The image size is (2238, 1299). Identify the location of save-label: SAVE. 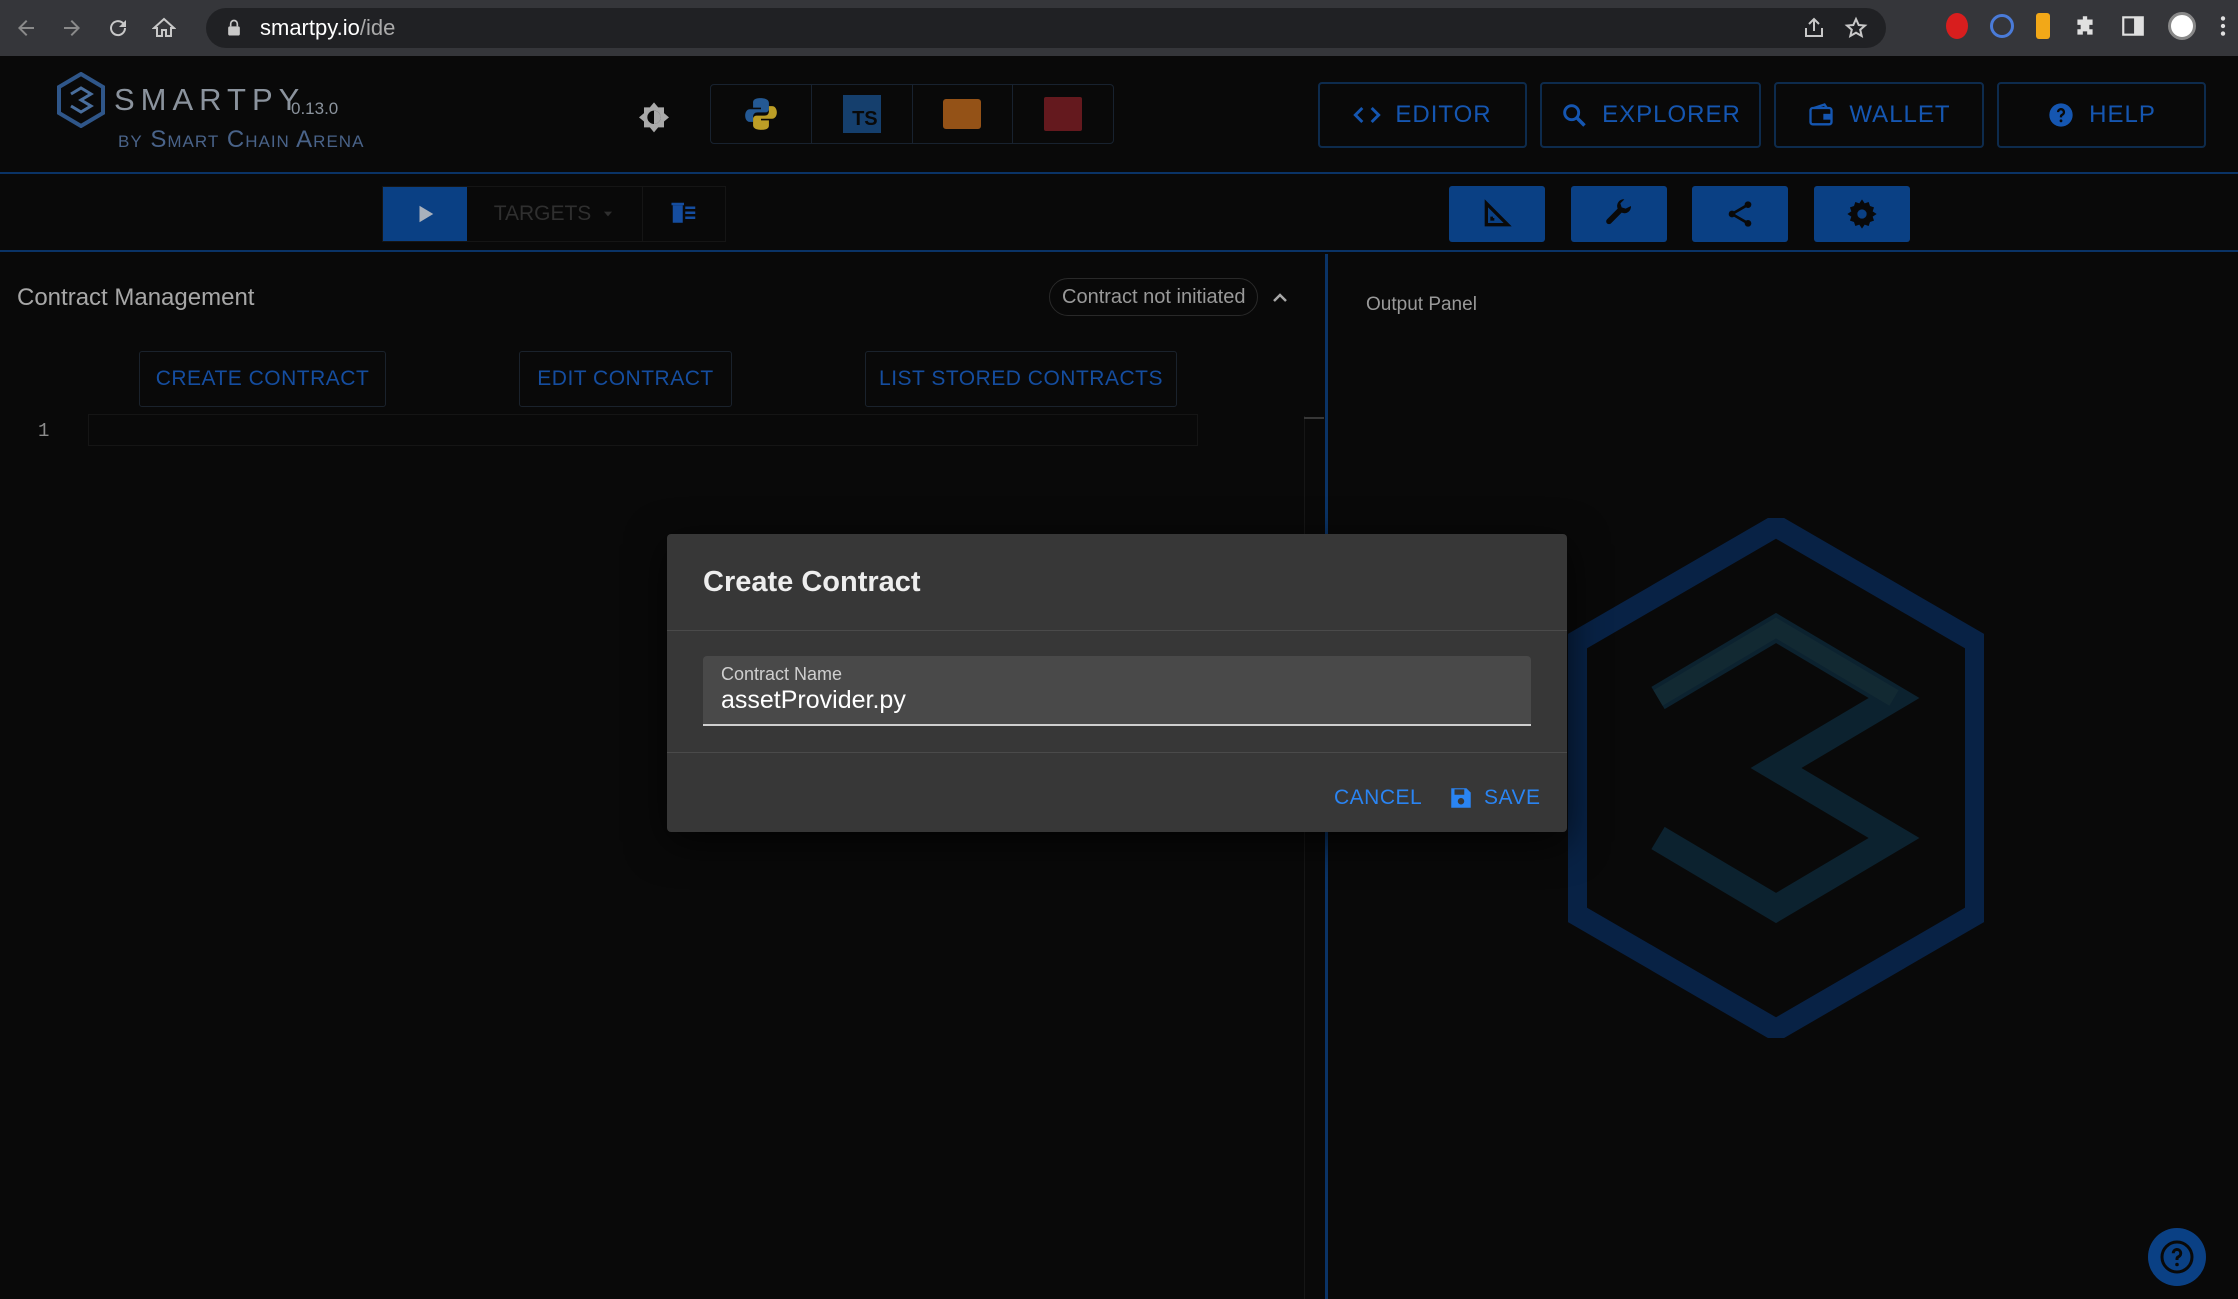
(1512, 797).